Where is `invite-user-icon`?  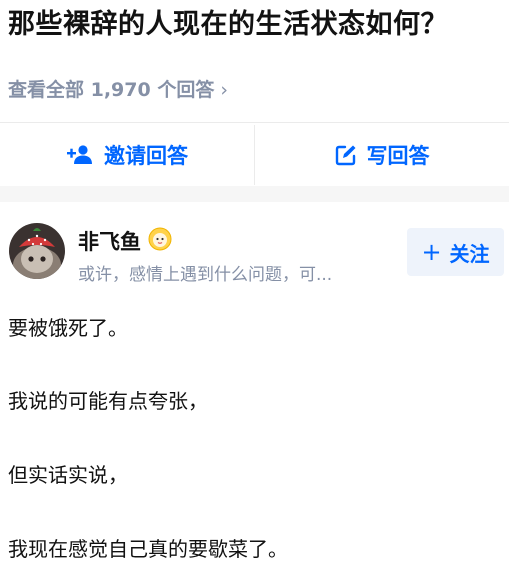 invite-user-icon is located at coordinates (79, 154).